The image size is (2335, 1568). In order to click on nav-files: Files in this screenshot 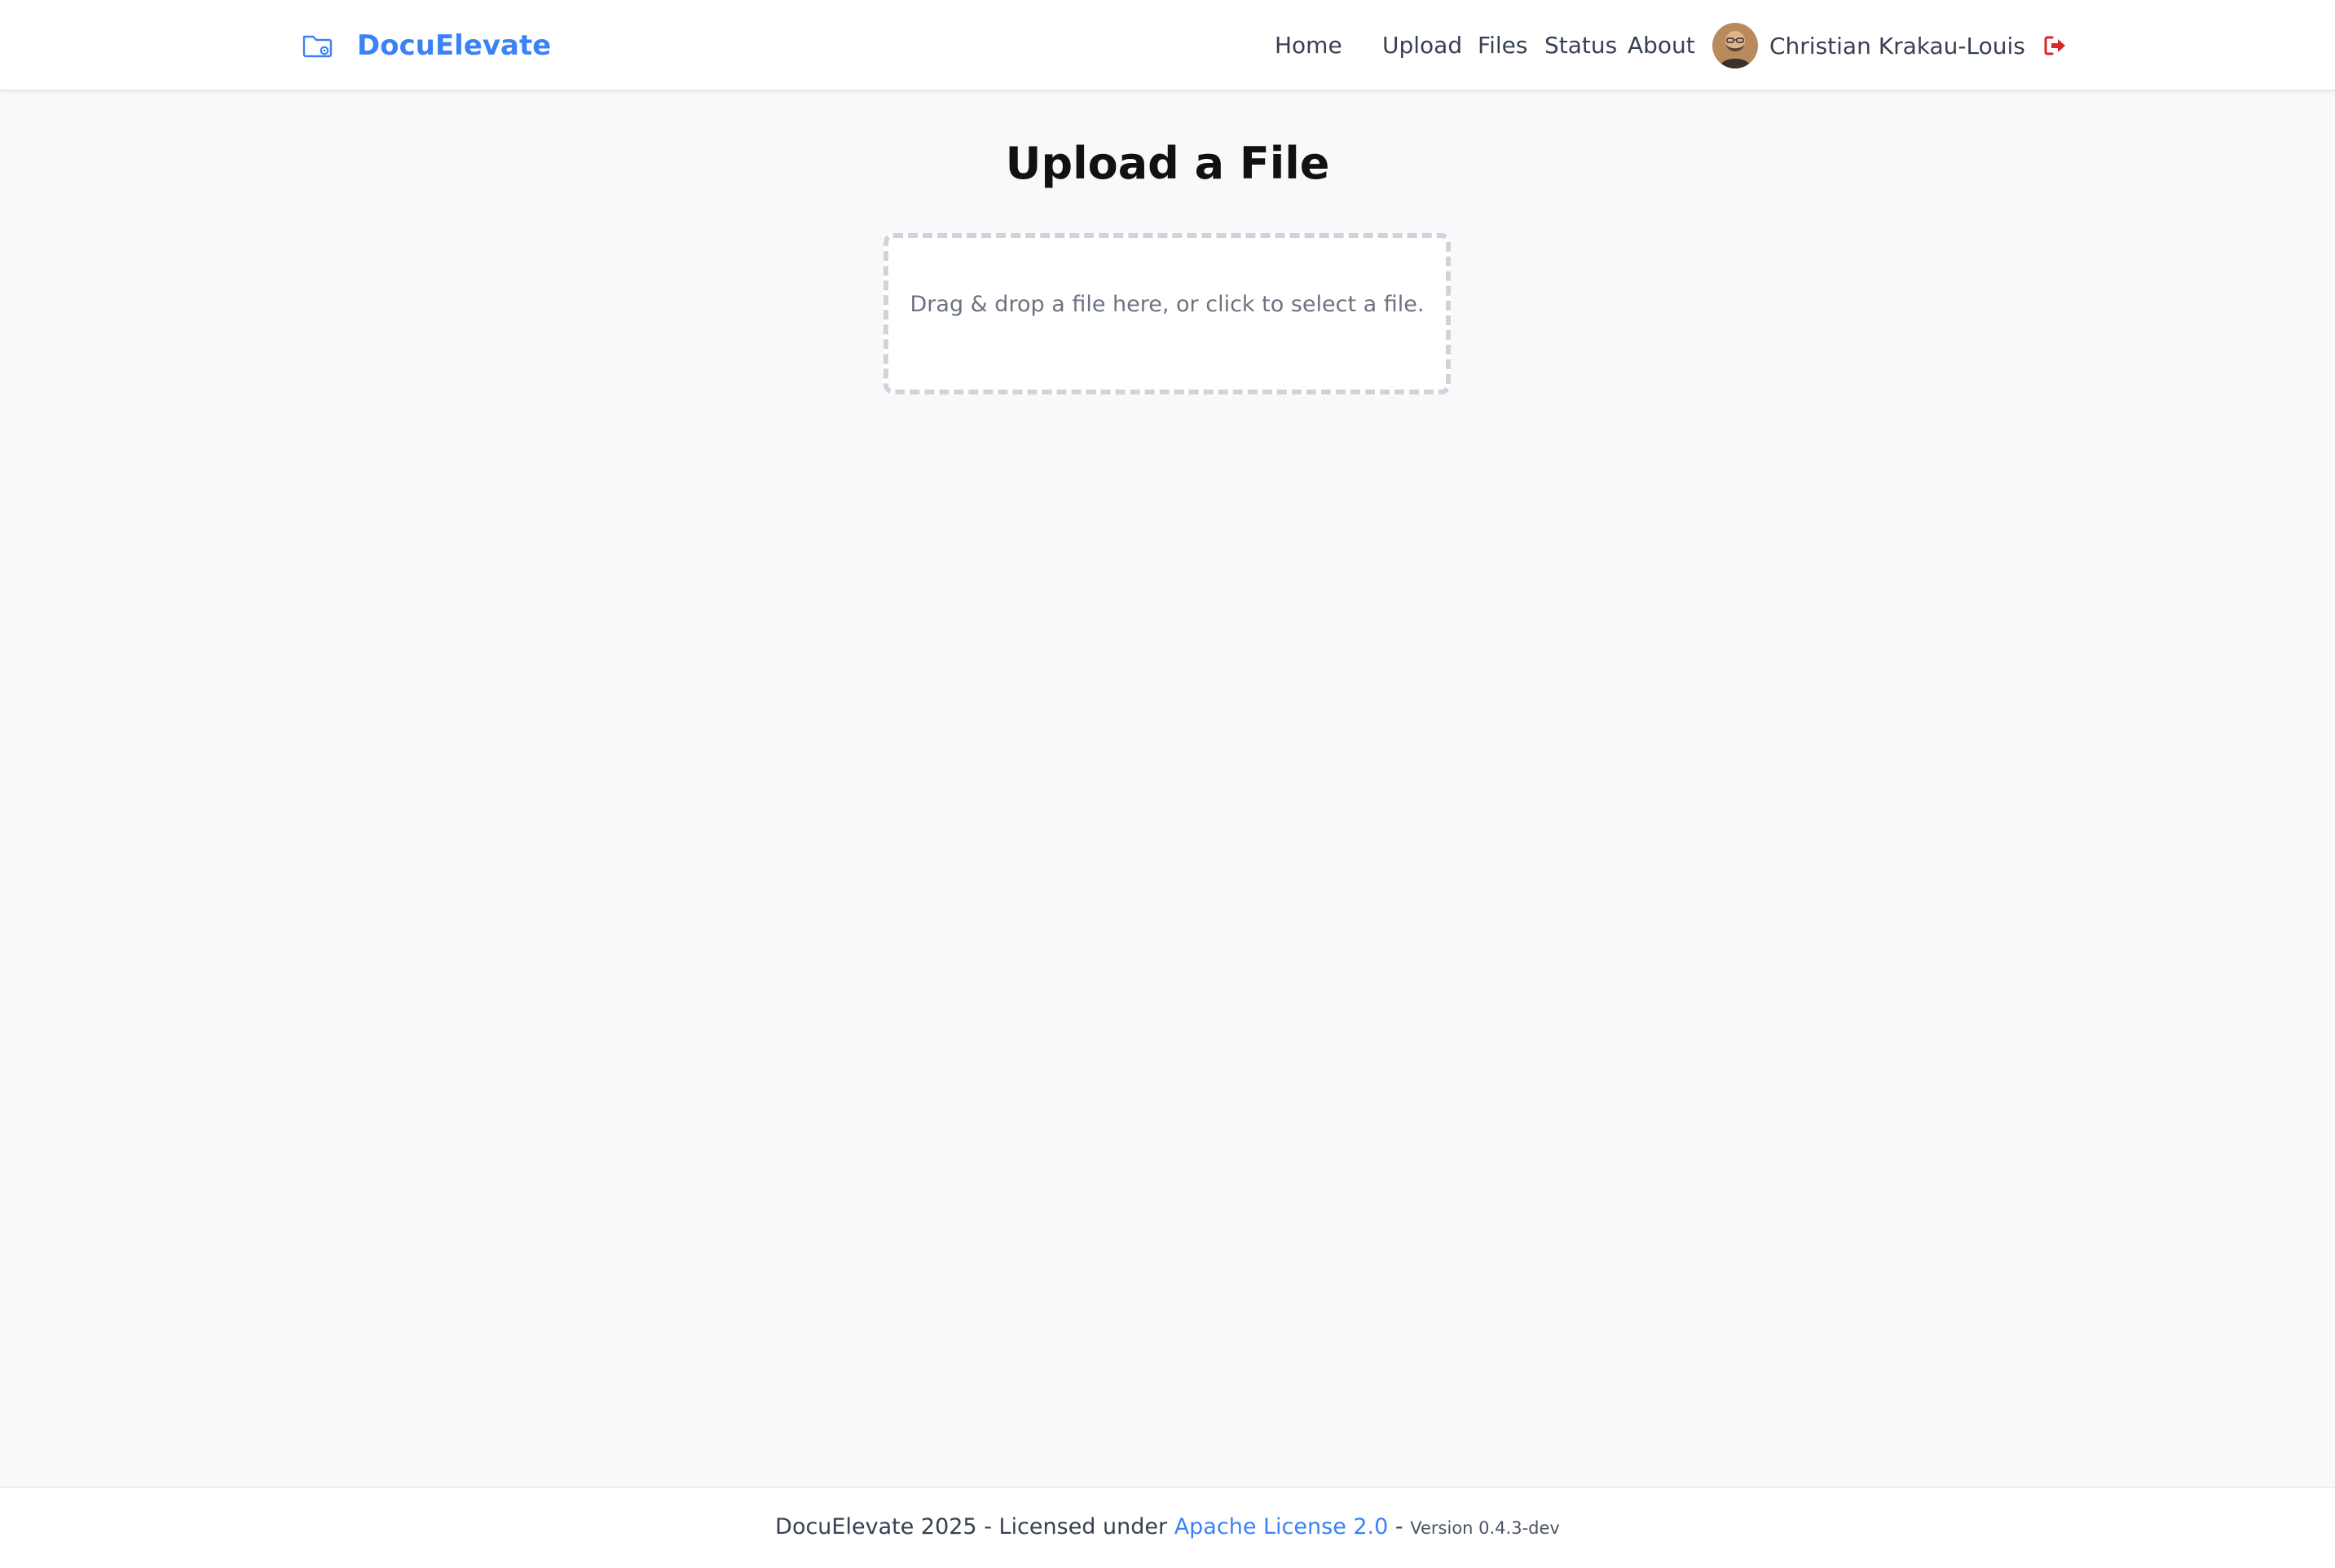, I will do `click(1502, 45)`.